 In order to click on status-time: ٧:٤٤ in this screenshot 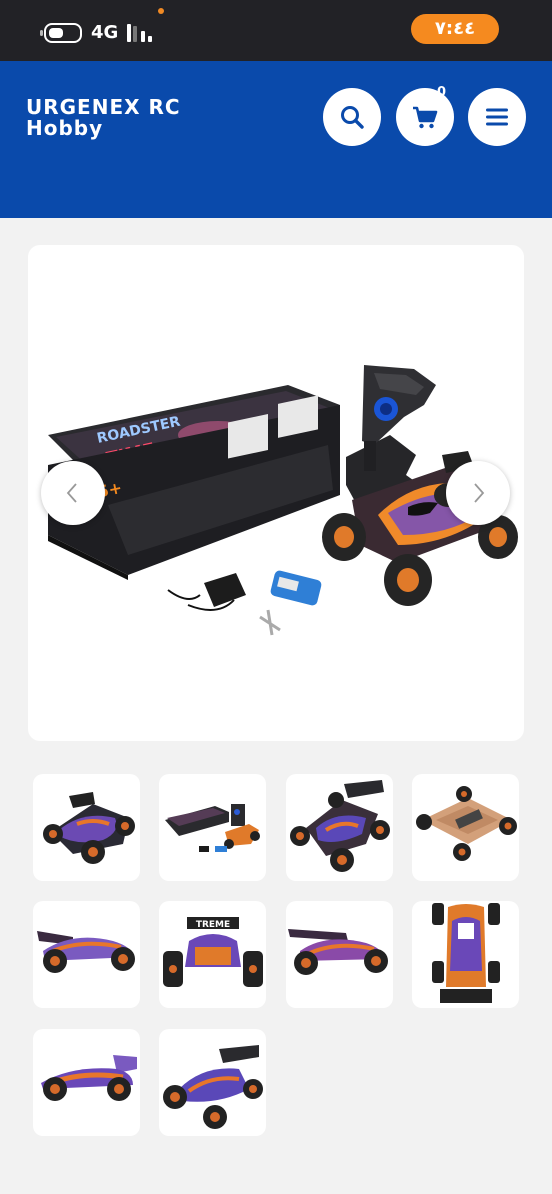, I will do `click(455, 29)`.